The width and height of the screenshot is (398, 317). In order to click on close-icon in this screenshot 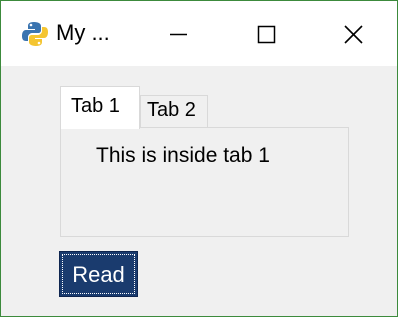, I will do `click(353, 34)`.